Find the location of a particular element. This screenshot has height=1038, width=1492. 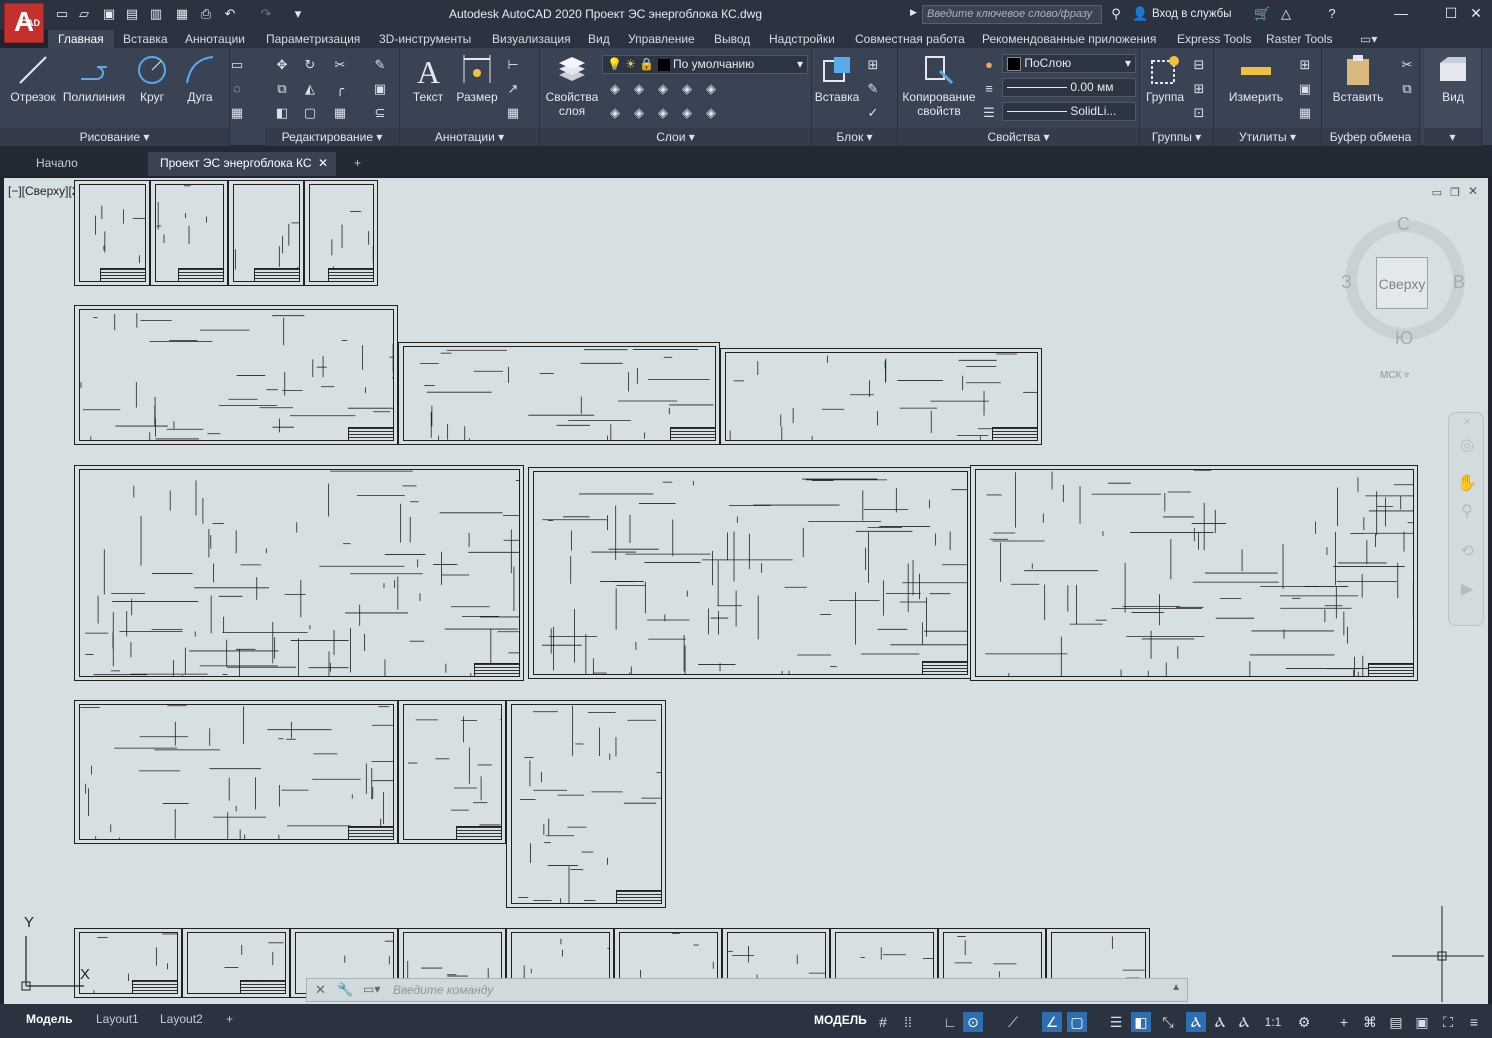

offset-icon: ⊆ is located at coordinates (380, 113).